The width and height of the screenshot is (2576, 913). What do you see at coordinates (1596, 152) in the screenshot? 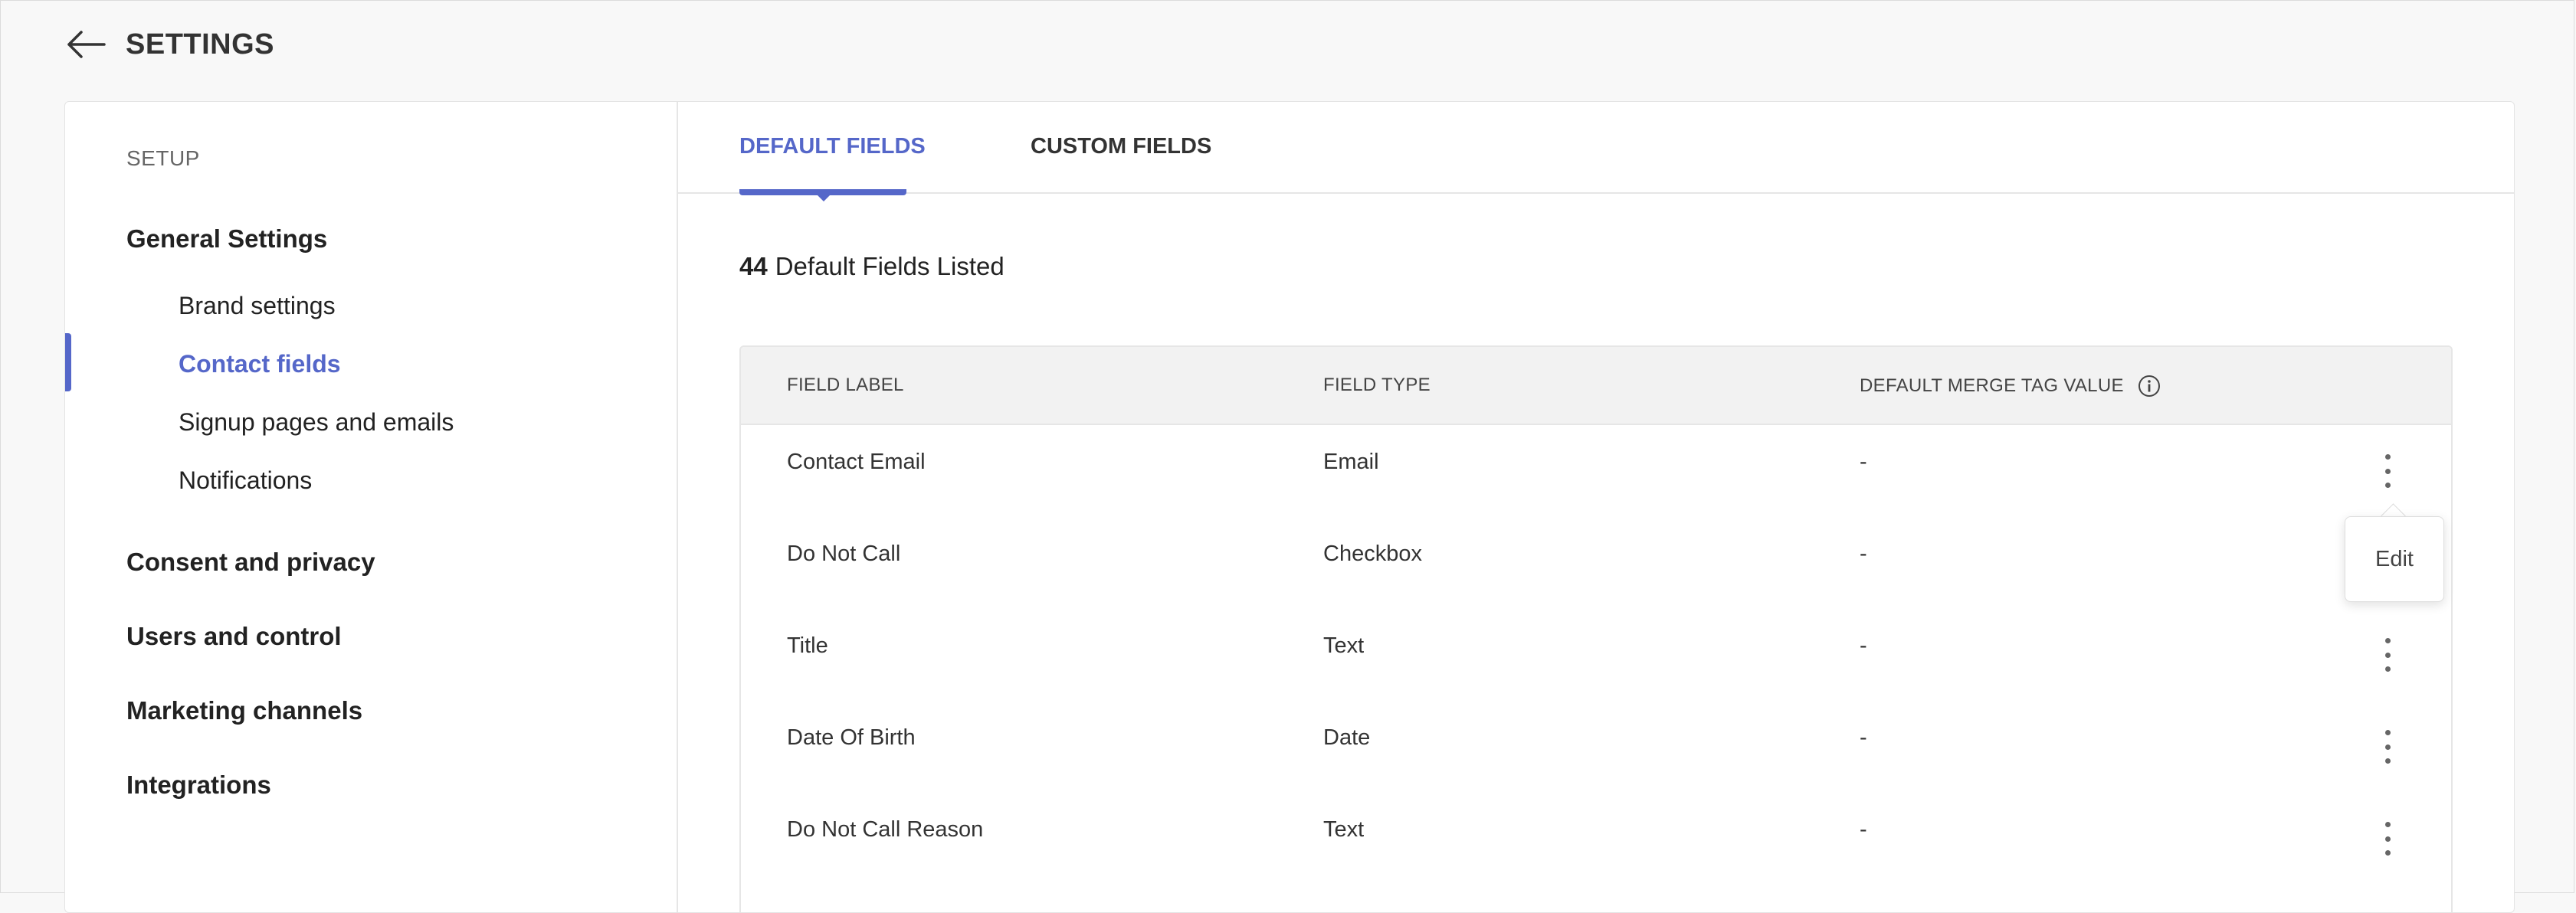
I see `tab-bar: DEFAULT FIELDS CUSTOM FIELDS` at bounding box center [1596, 152].